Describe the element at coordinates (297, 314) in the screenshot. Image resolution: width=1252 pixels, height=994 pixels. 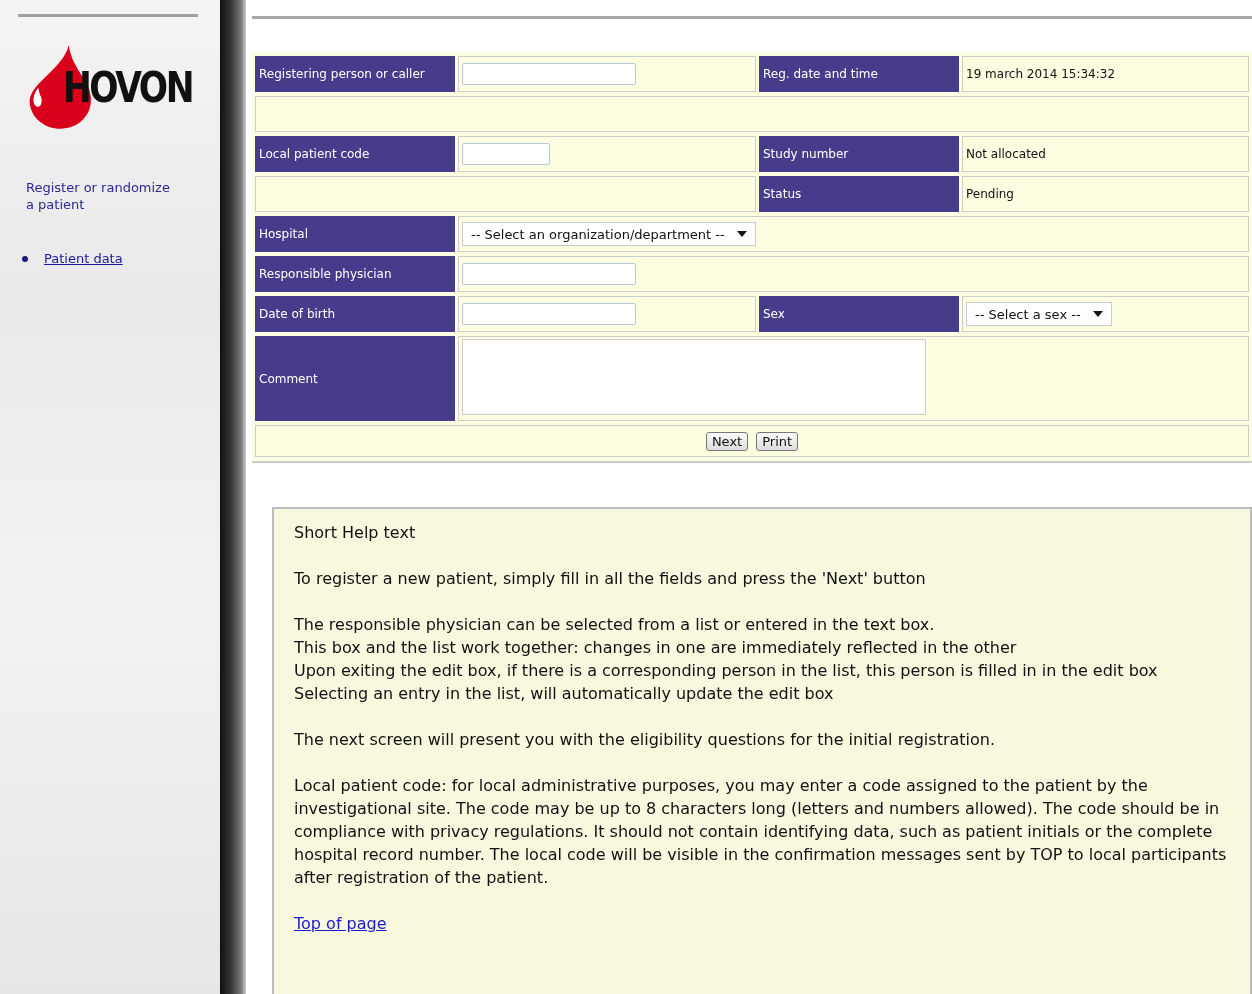
I see `field-label: Date of birth` at that location.